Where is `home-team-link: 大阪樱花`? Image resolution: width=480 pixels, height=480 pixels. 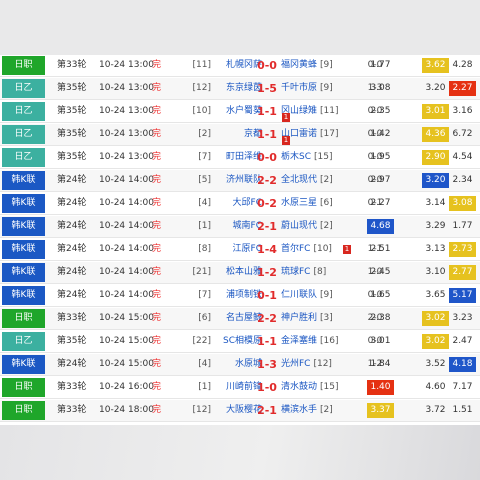 home-team-link: 大阪樱花 is located at coordinates (238, 410).